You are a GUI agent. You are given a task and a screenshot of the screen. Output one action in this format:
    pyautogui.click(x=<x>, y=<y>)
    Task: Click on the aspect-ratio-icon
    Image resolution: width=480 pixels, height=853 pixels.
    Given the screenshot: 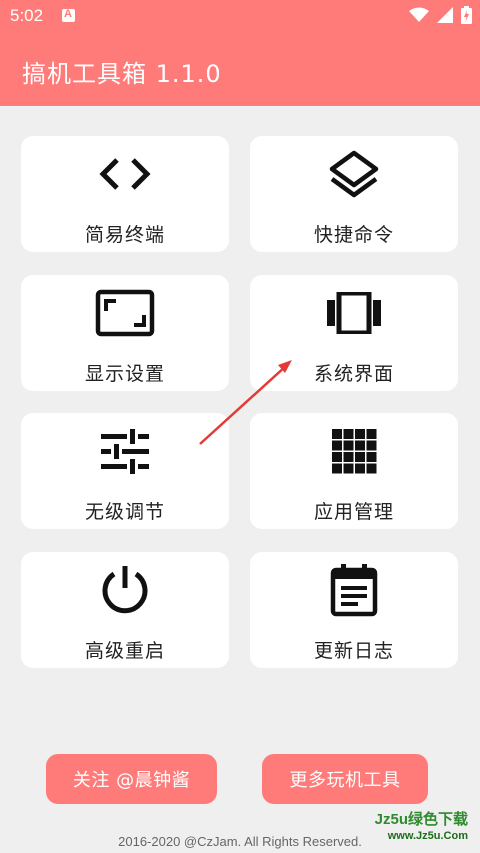 What is the action you would take?
    pyautogui.click(x=125, y=313)
    